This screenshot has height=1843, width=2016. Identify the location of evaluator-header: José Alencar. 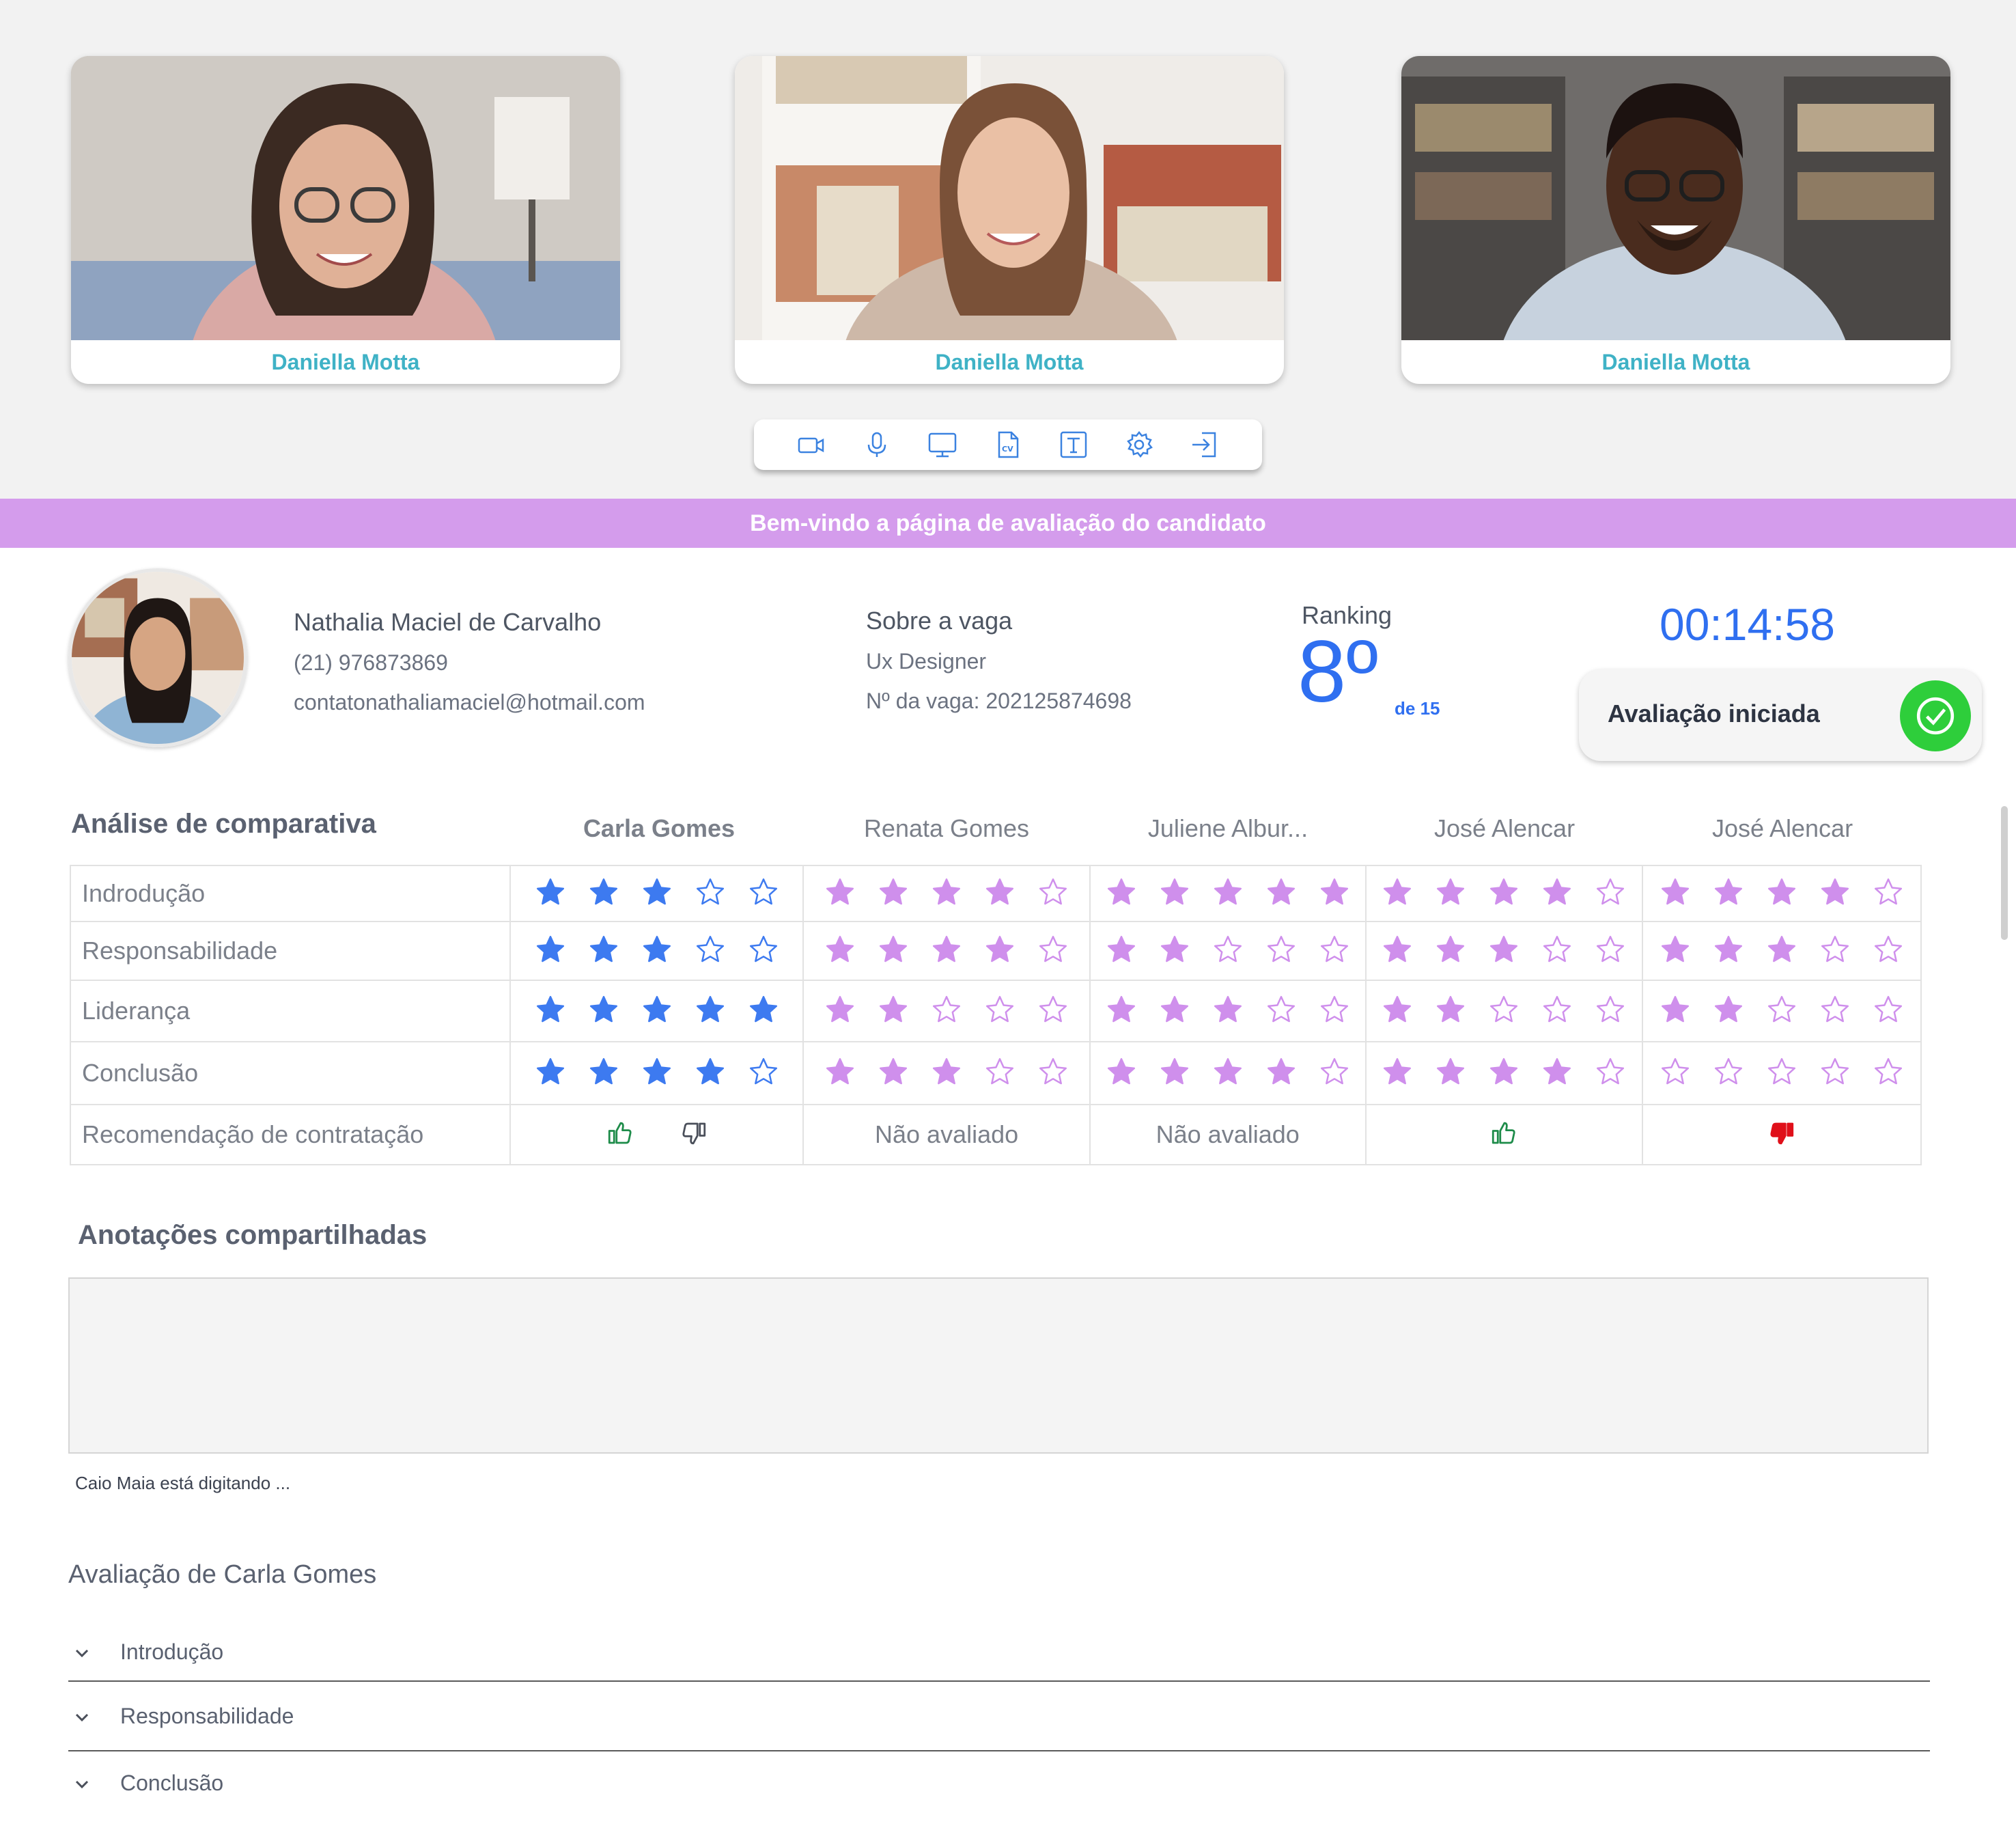
(1504, 828).